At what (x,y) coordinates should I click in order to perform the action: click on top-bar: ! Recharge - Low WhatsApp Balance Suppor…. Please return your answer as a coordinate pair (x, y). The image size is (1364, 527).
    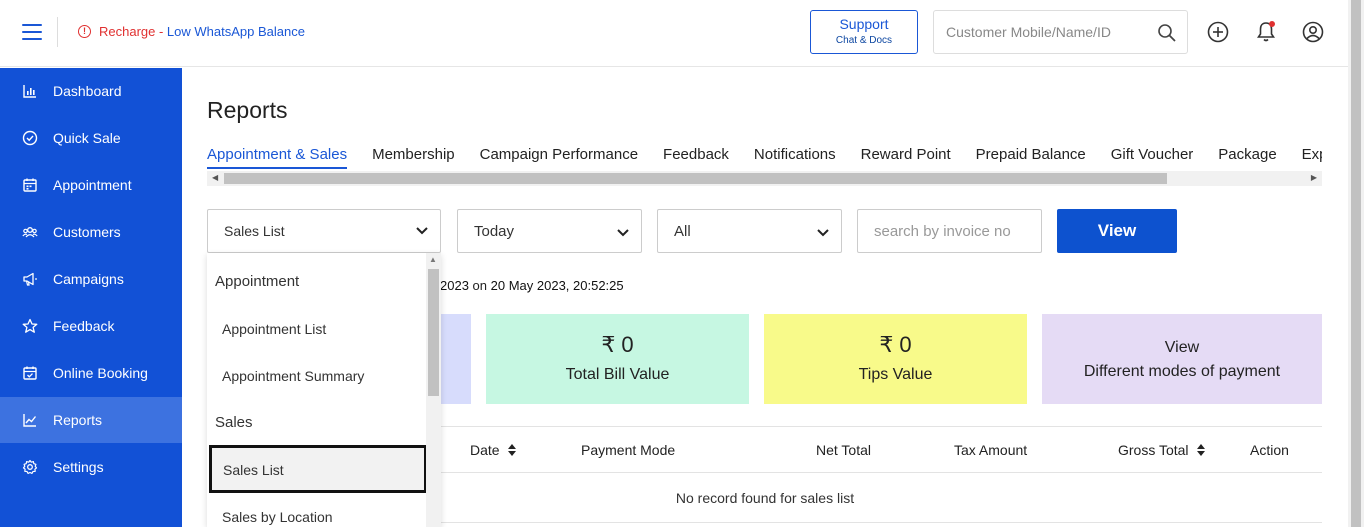
    Looking at the image, I should click on (674, 33).